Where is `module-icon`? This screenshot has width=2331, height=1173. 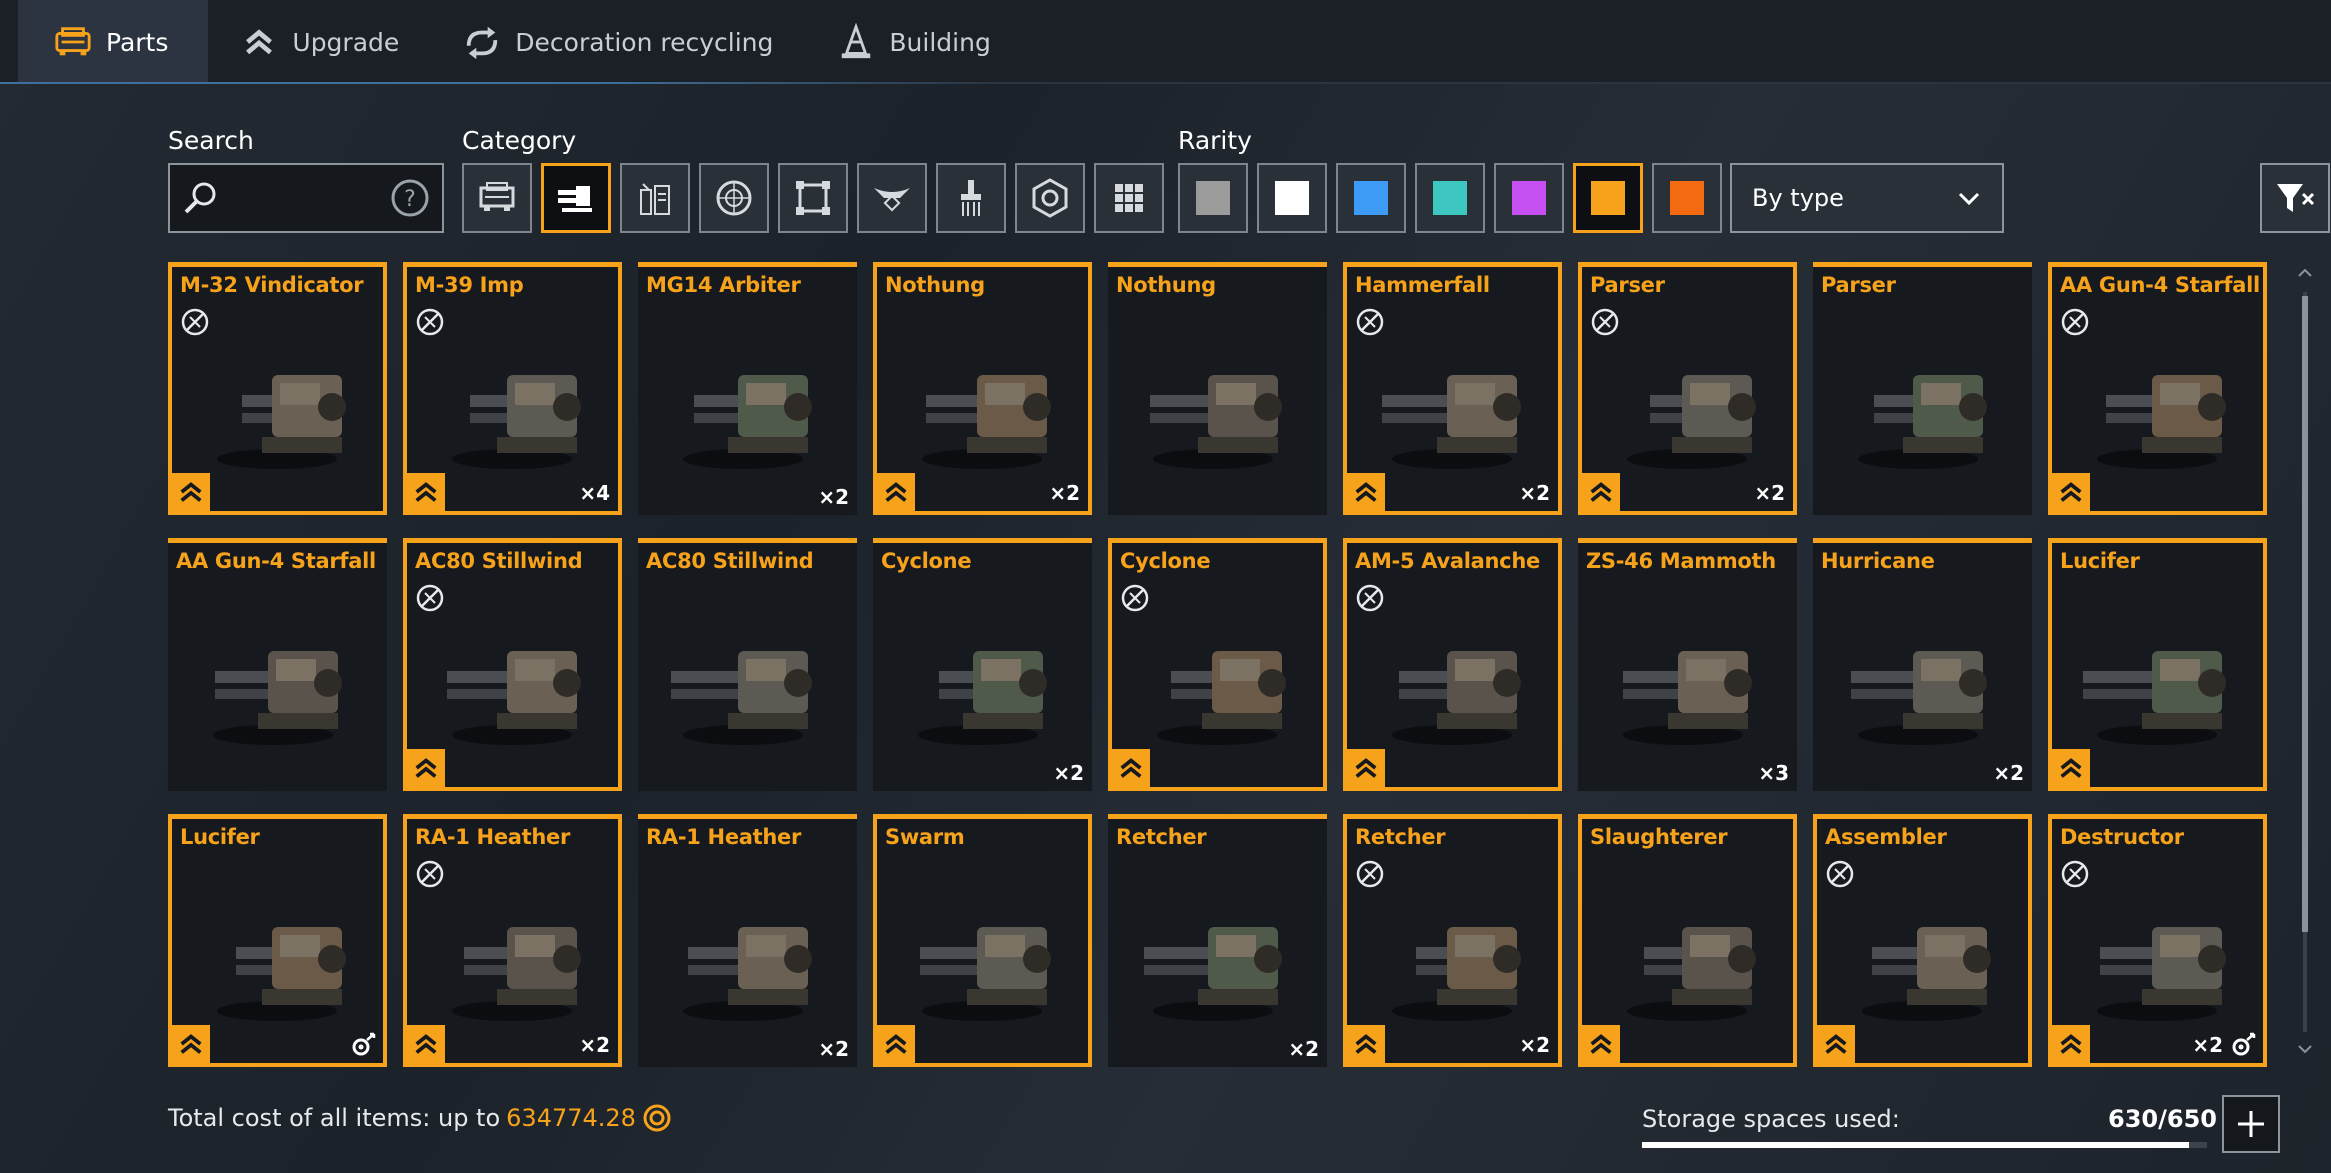
module-icon is located at coordinates (655, 199).